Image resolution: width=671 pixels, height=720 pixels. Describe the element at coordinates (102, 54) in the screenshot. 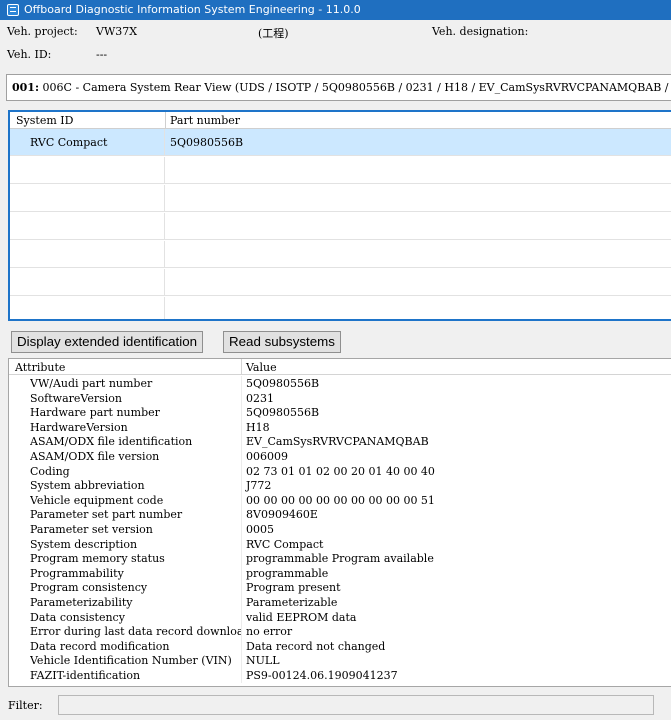

I see `vehicle-id-value: ---` at that location.